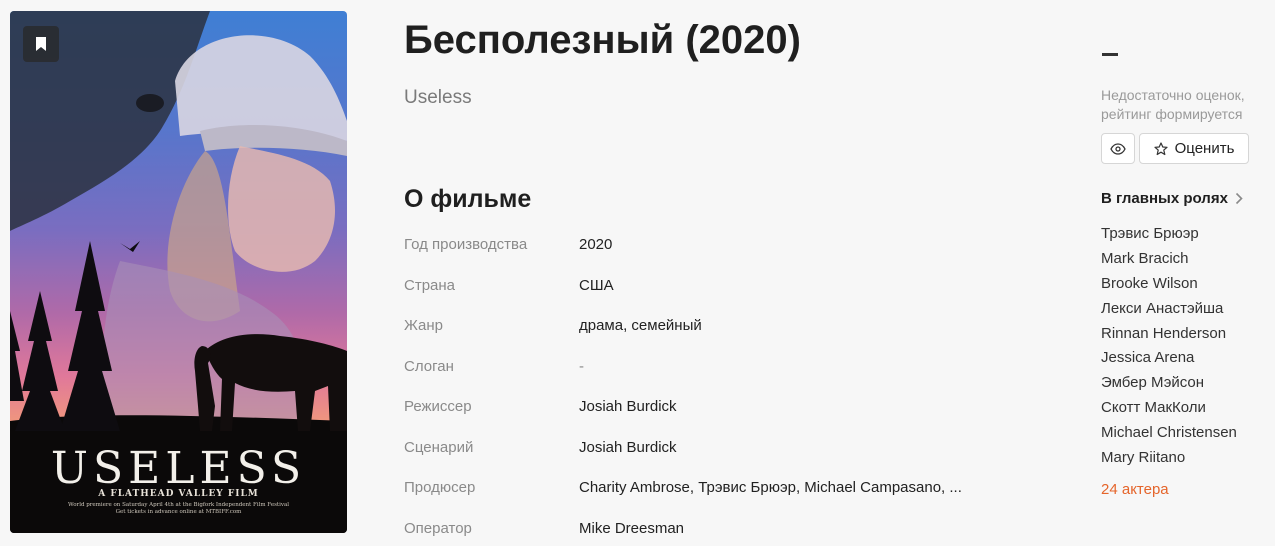 The height and width of the screenshot is (546, 1275). What do you see at coordinates (714, 414) in the screenshot?
I see `info-row-director: Режиссер Josiah Burdick` at bounding box center [714, 414].